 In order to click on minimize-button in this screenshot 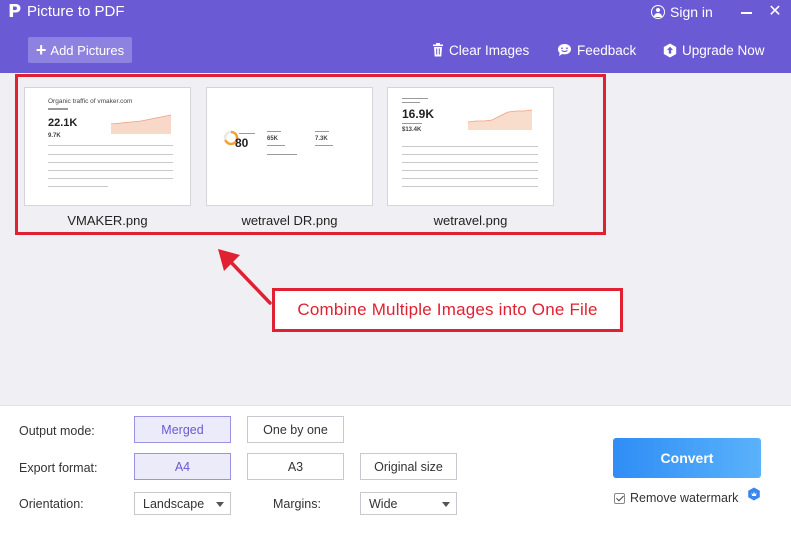, I will do `click(746, 12)`.